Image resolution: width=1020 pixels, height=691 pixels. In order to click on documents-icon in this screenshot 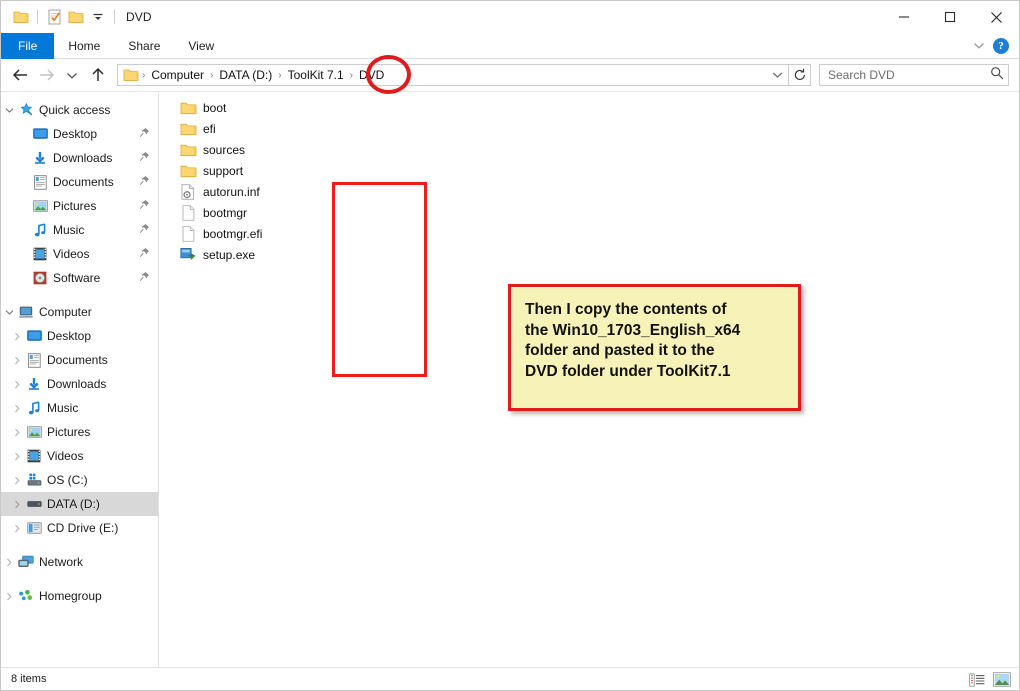, I will do `click(40, 182)`.